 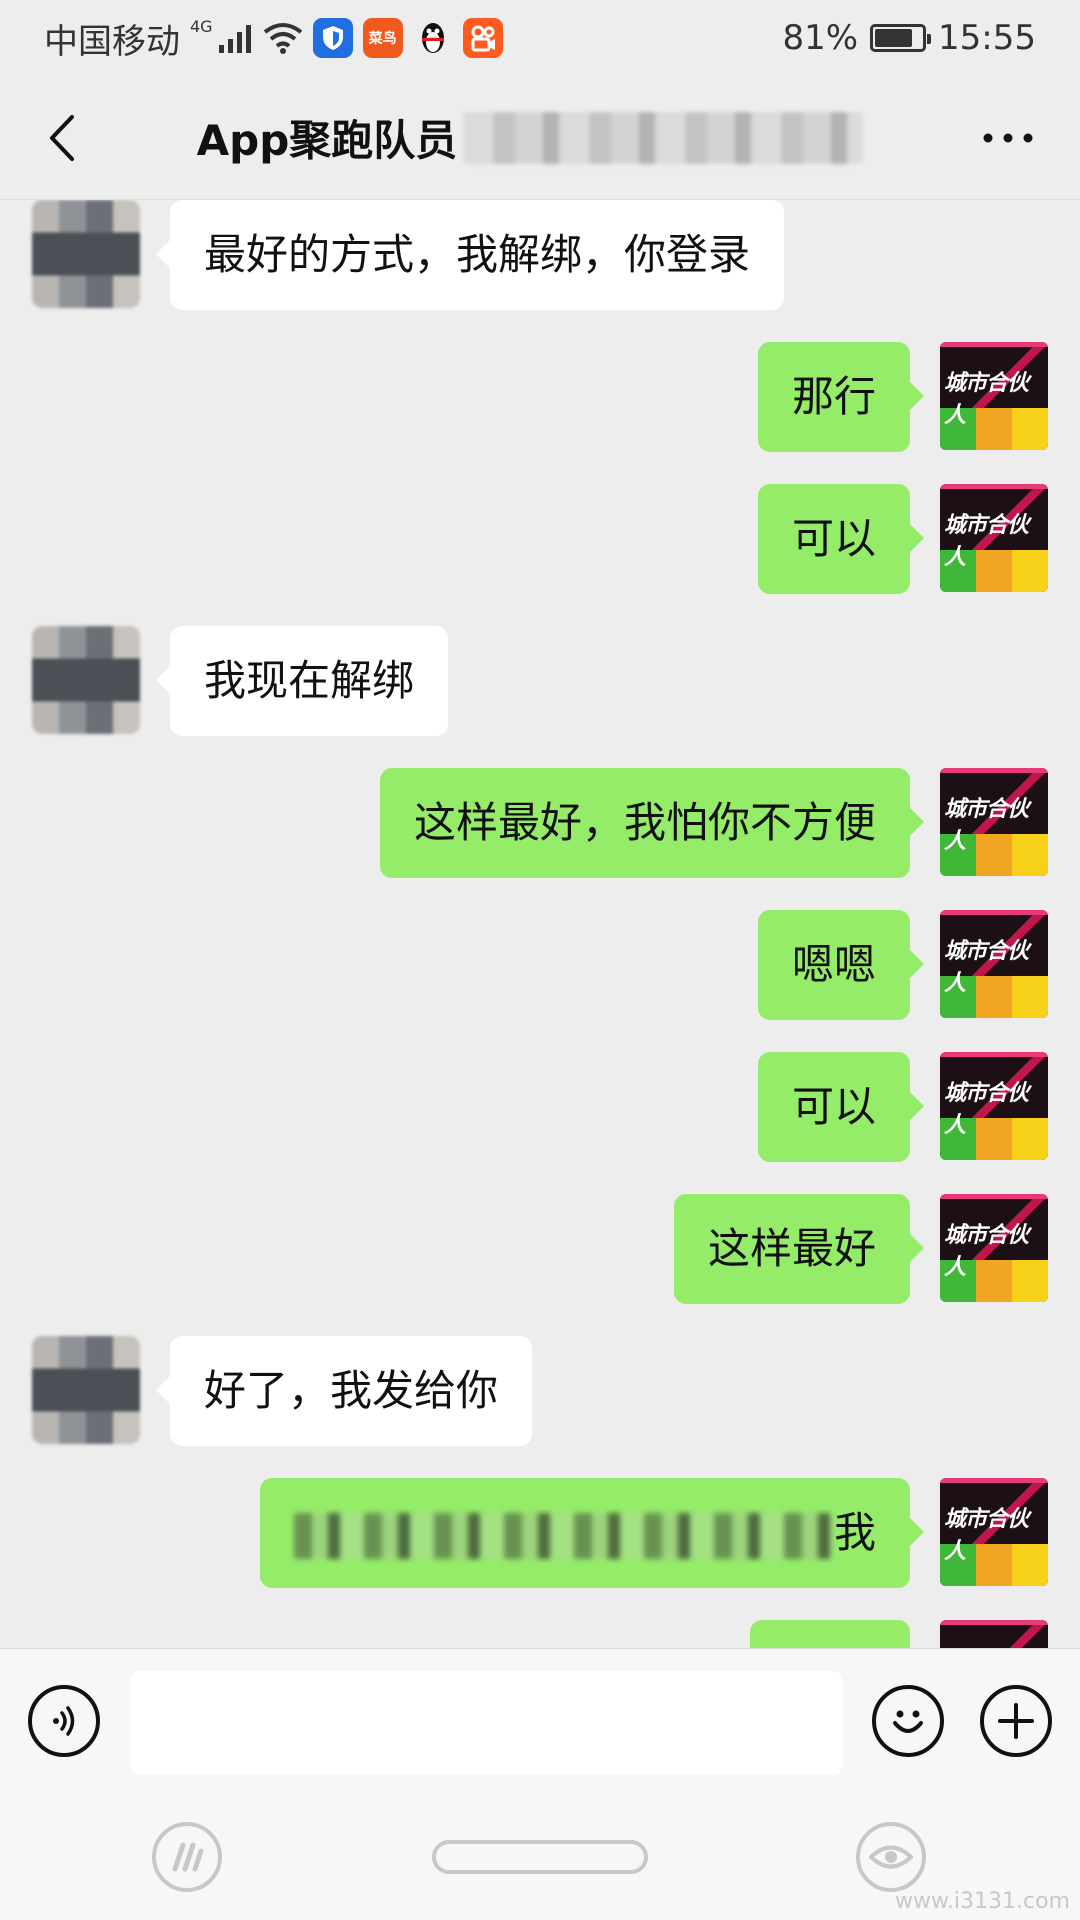 I want to click on message-bubble: 嗯嗯, so click(x=841, y=965).